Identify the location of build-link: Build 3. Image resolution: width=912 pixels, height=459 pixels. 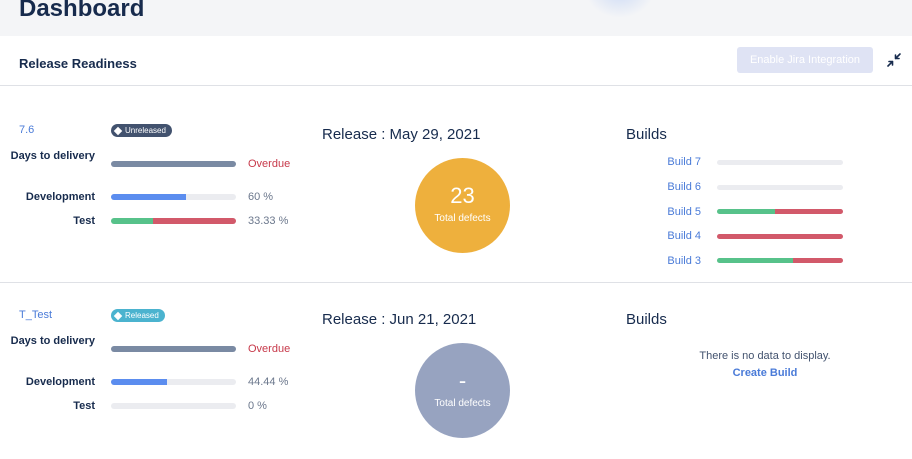
(651, 261).